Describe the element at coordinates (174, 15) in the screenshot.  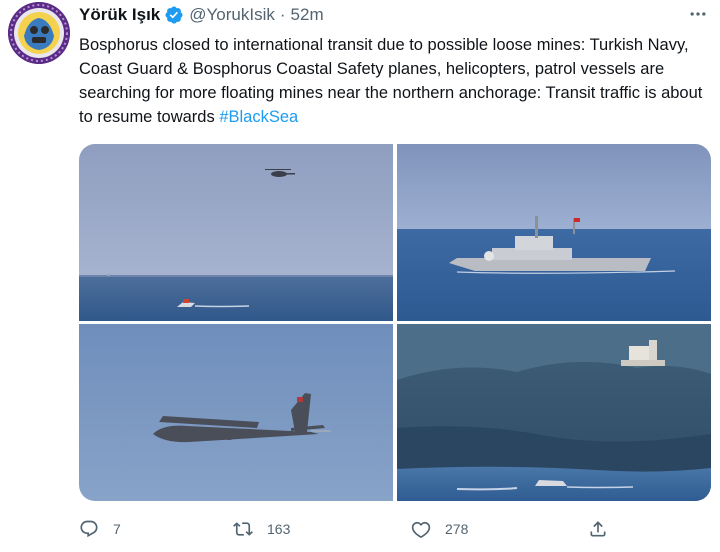
I see `verified-badge-icon` at that location.